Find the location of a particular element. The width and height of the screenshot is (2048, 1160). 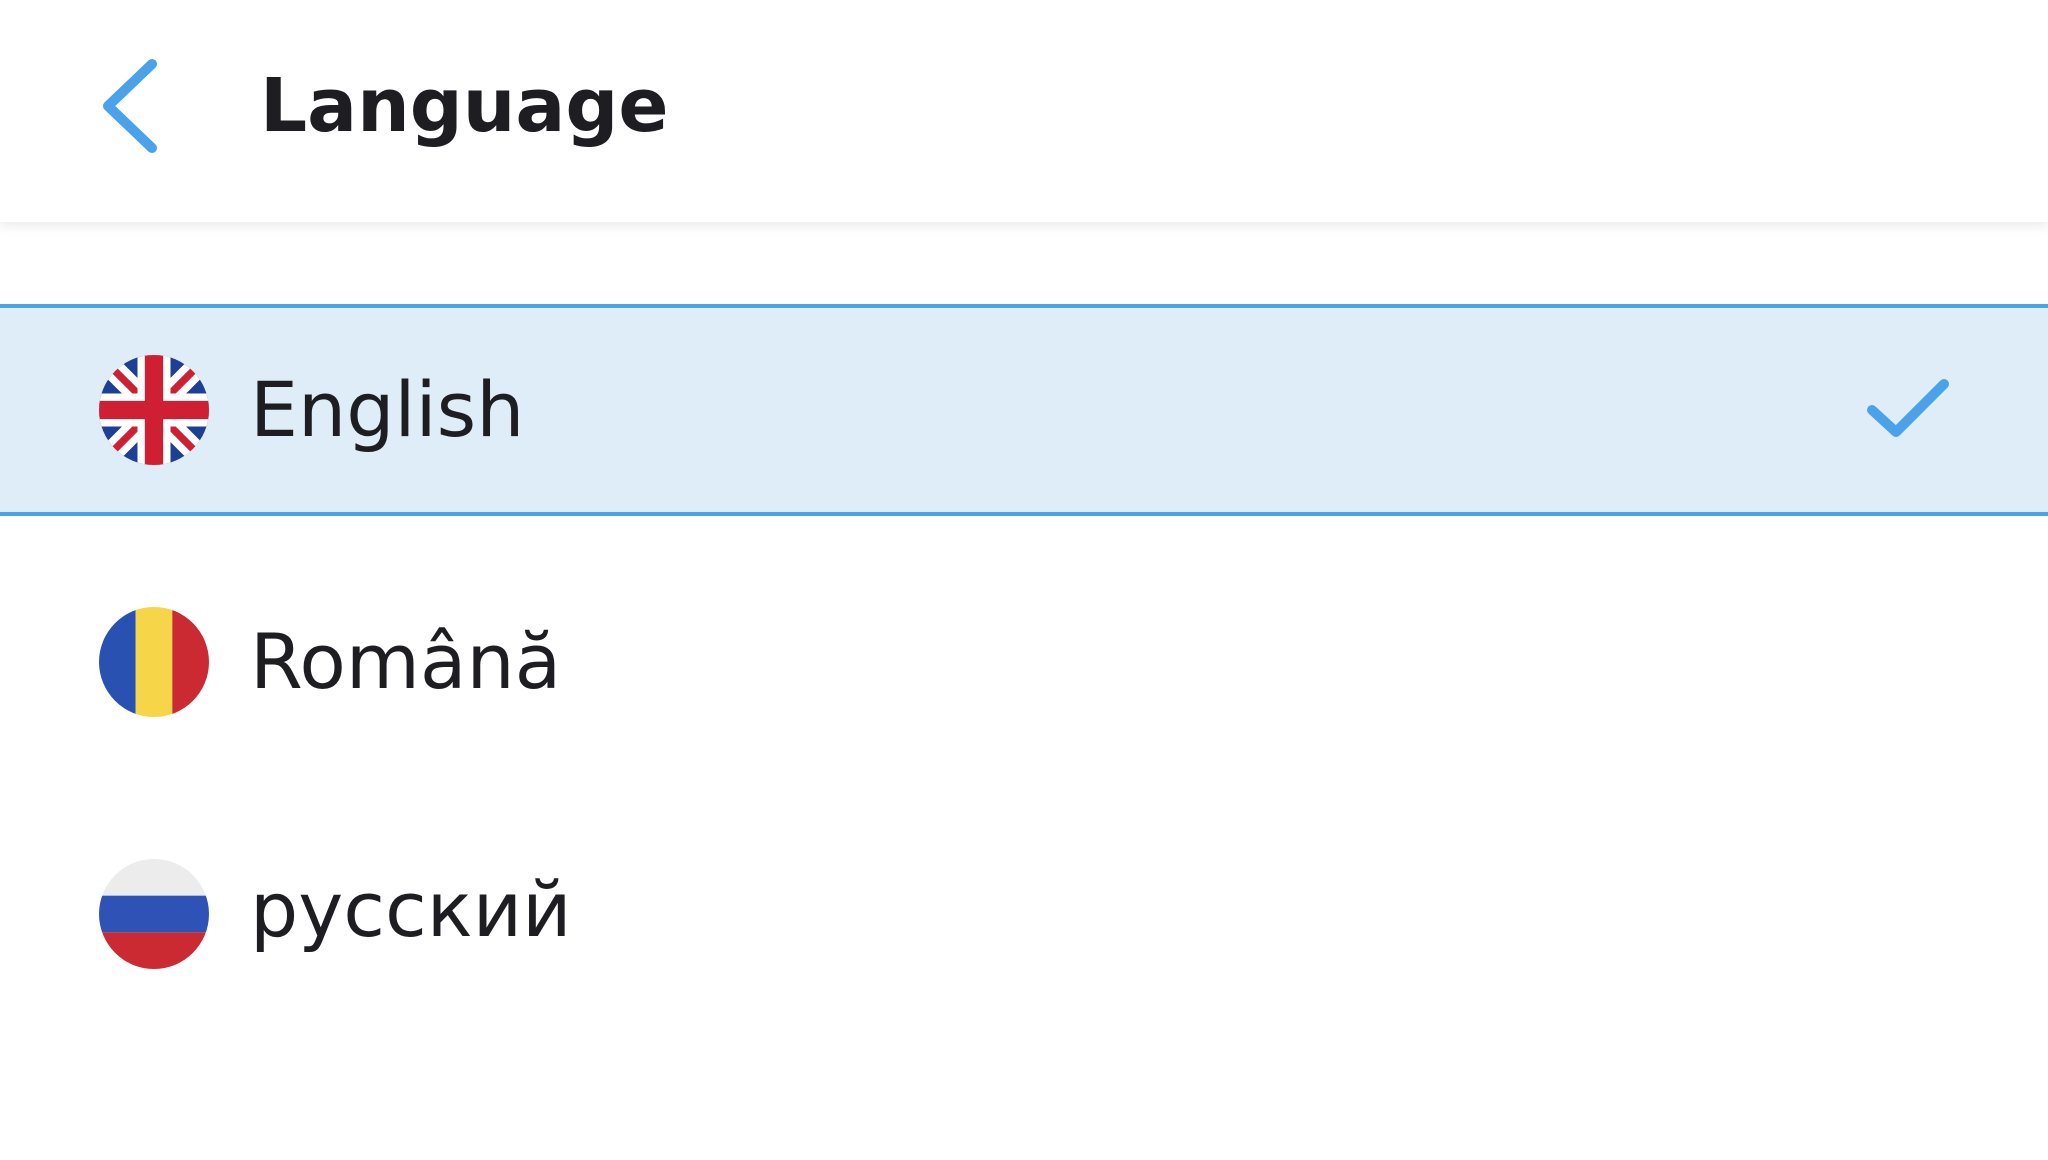

uk-flag-icon is located at coordinates (154, 410).